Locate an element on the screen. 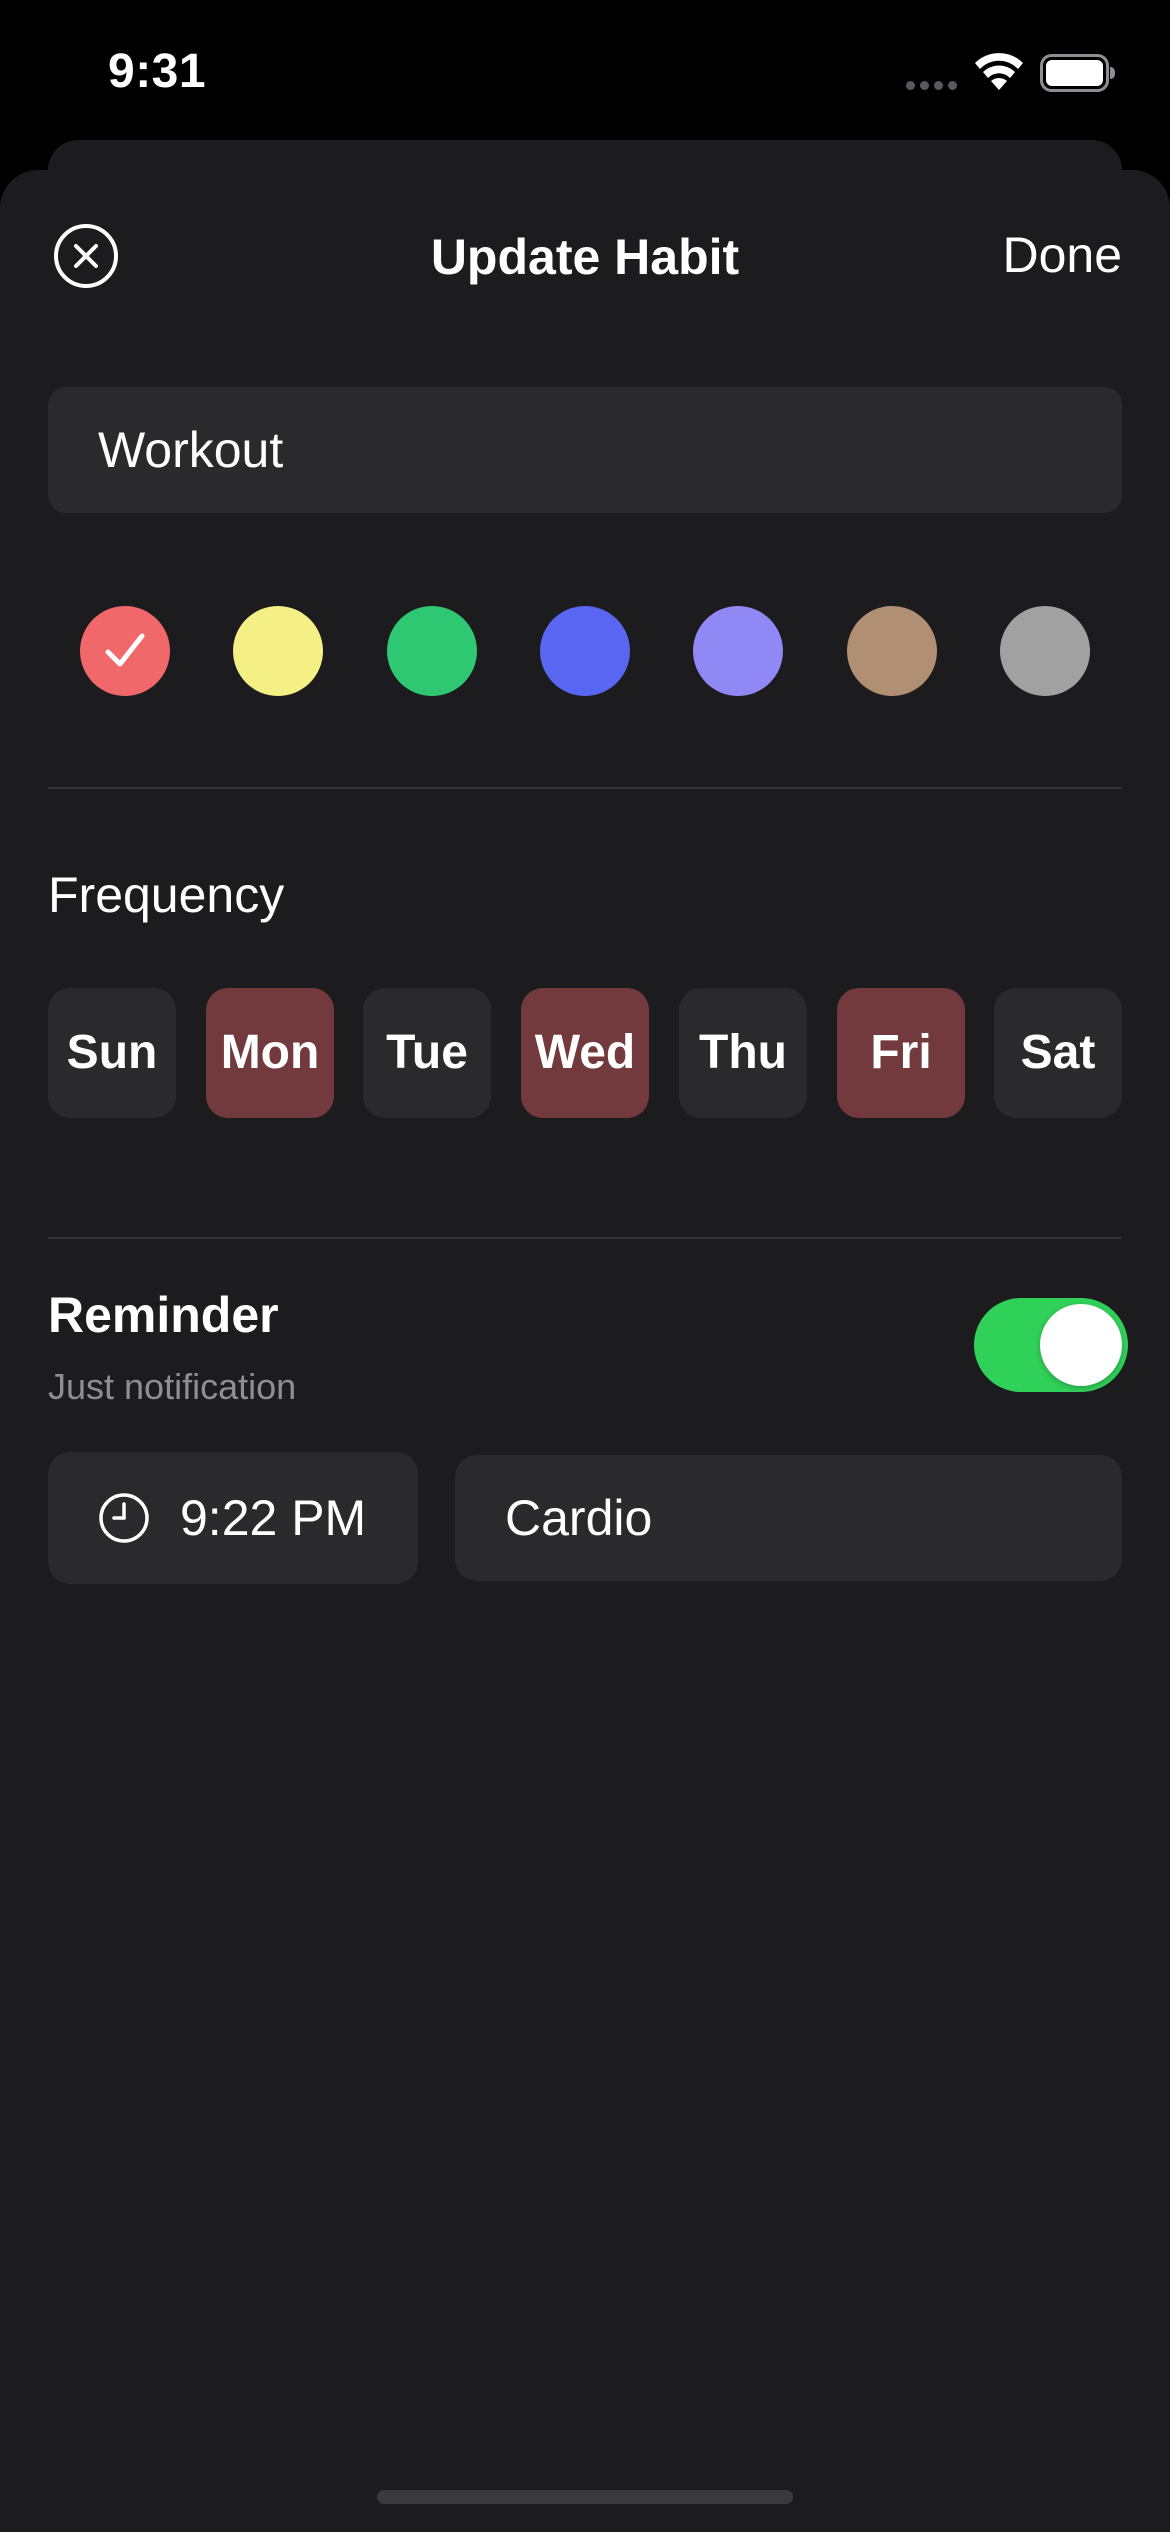 This screenshot has height=2532, width=1170. clock-icon is located at coordinates (124, 1518).